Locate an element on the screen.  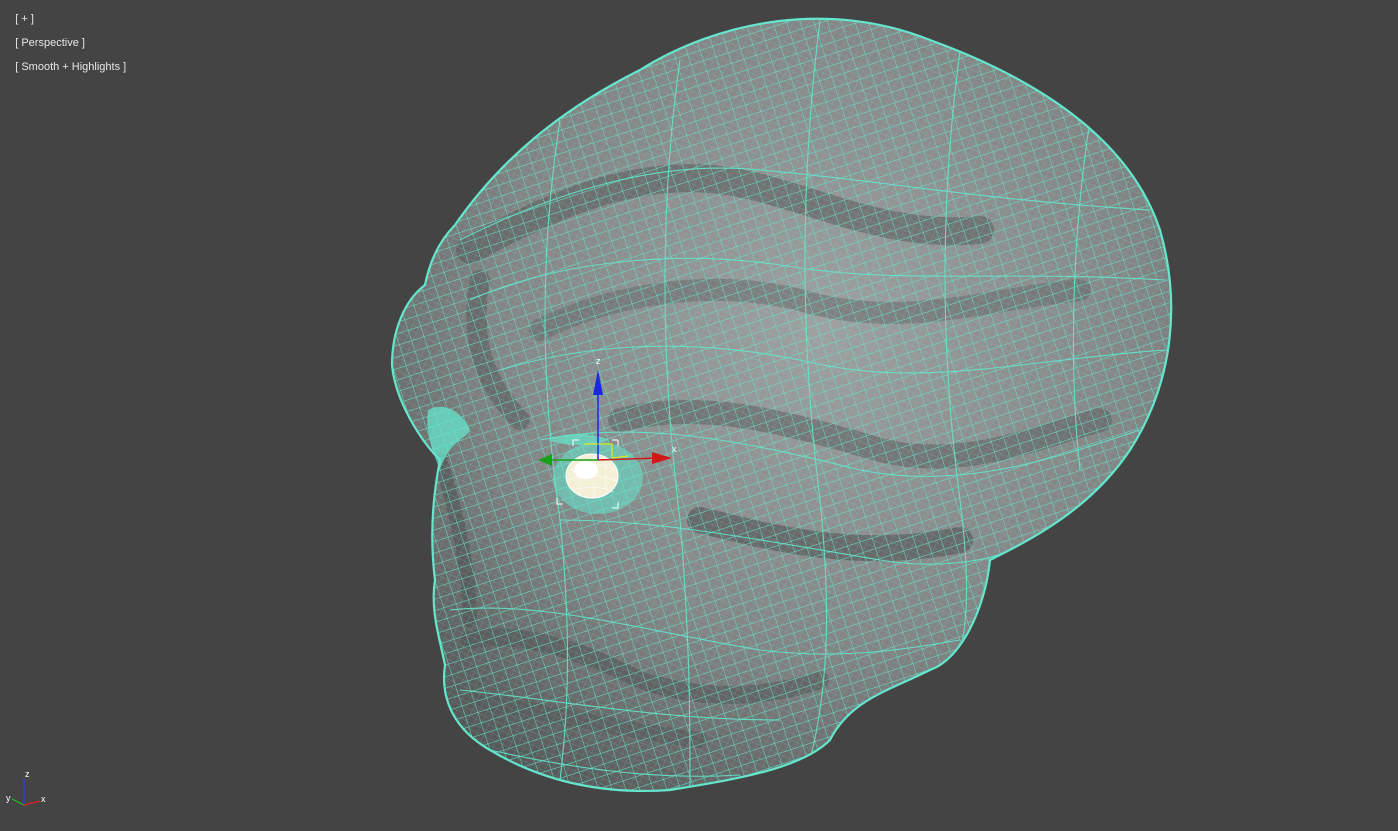
gizmo-z-label: z is located at coordinates (598, 361).